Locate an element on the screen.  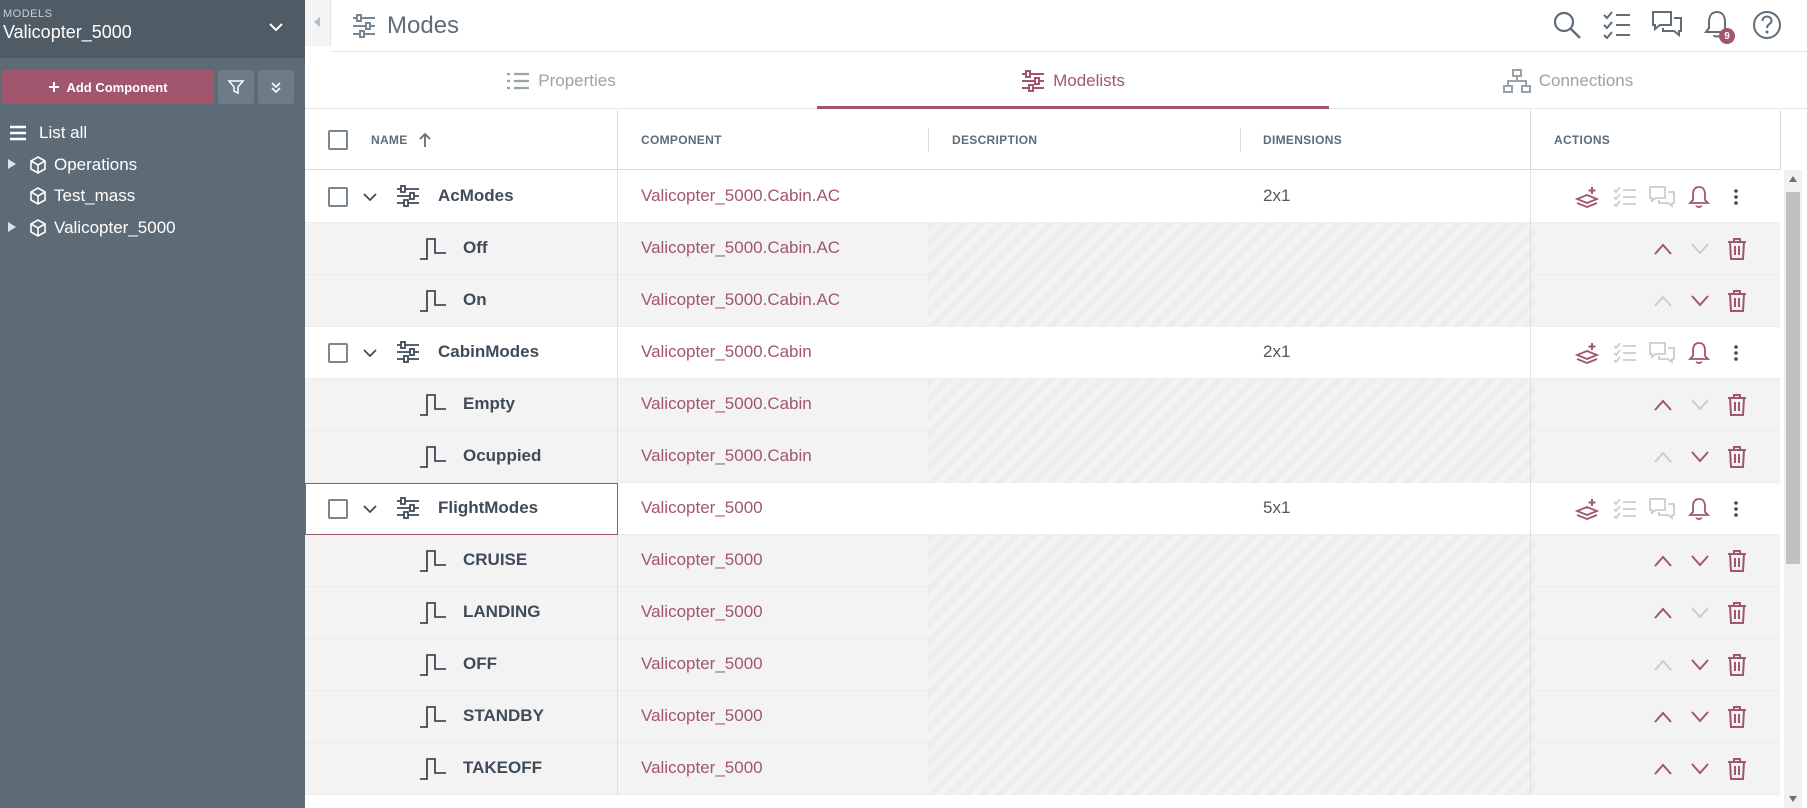
sidebar-collapse-handle is located at coordinates (318, 23).